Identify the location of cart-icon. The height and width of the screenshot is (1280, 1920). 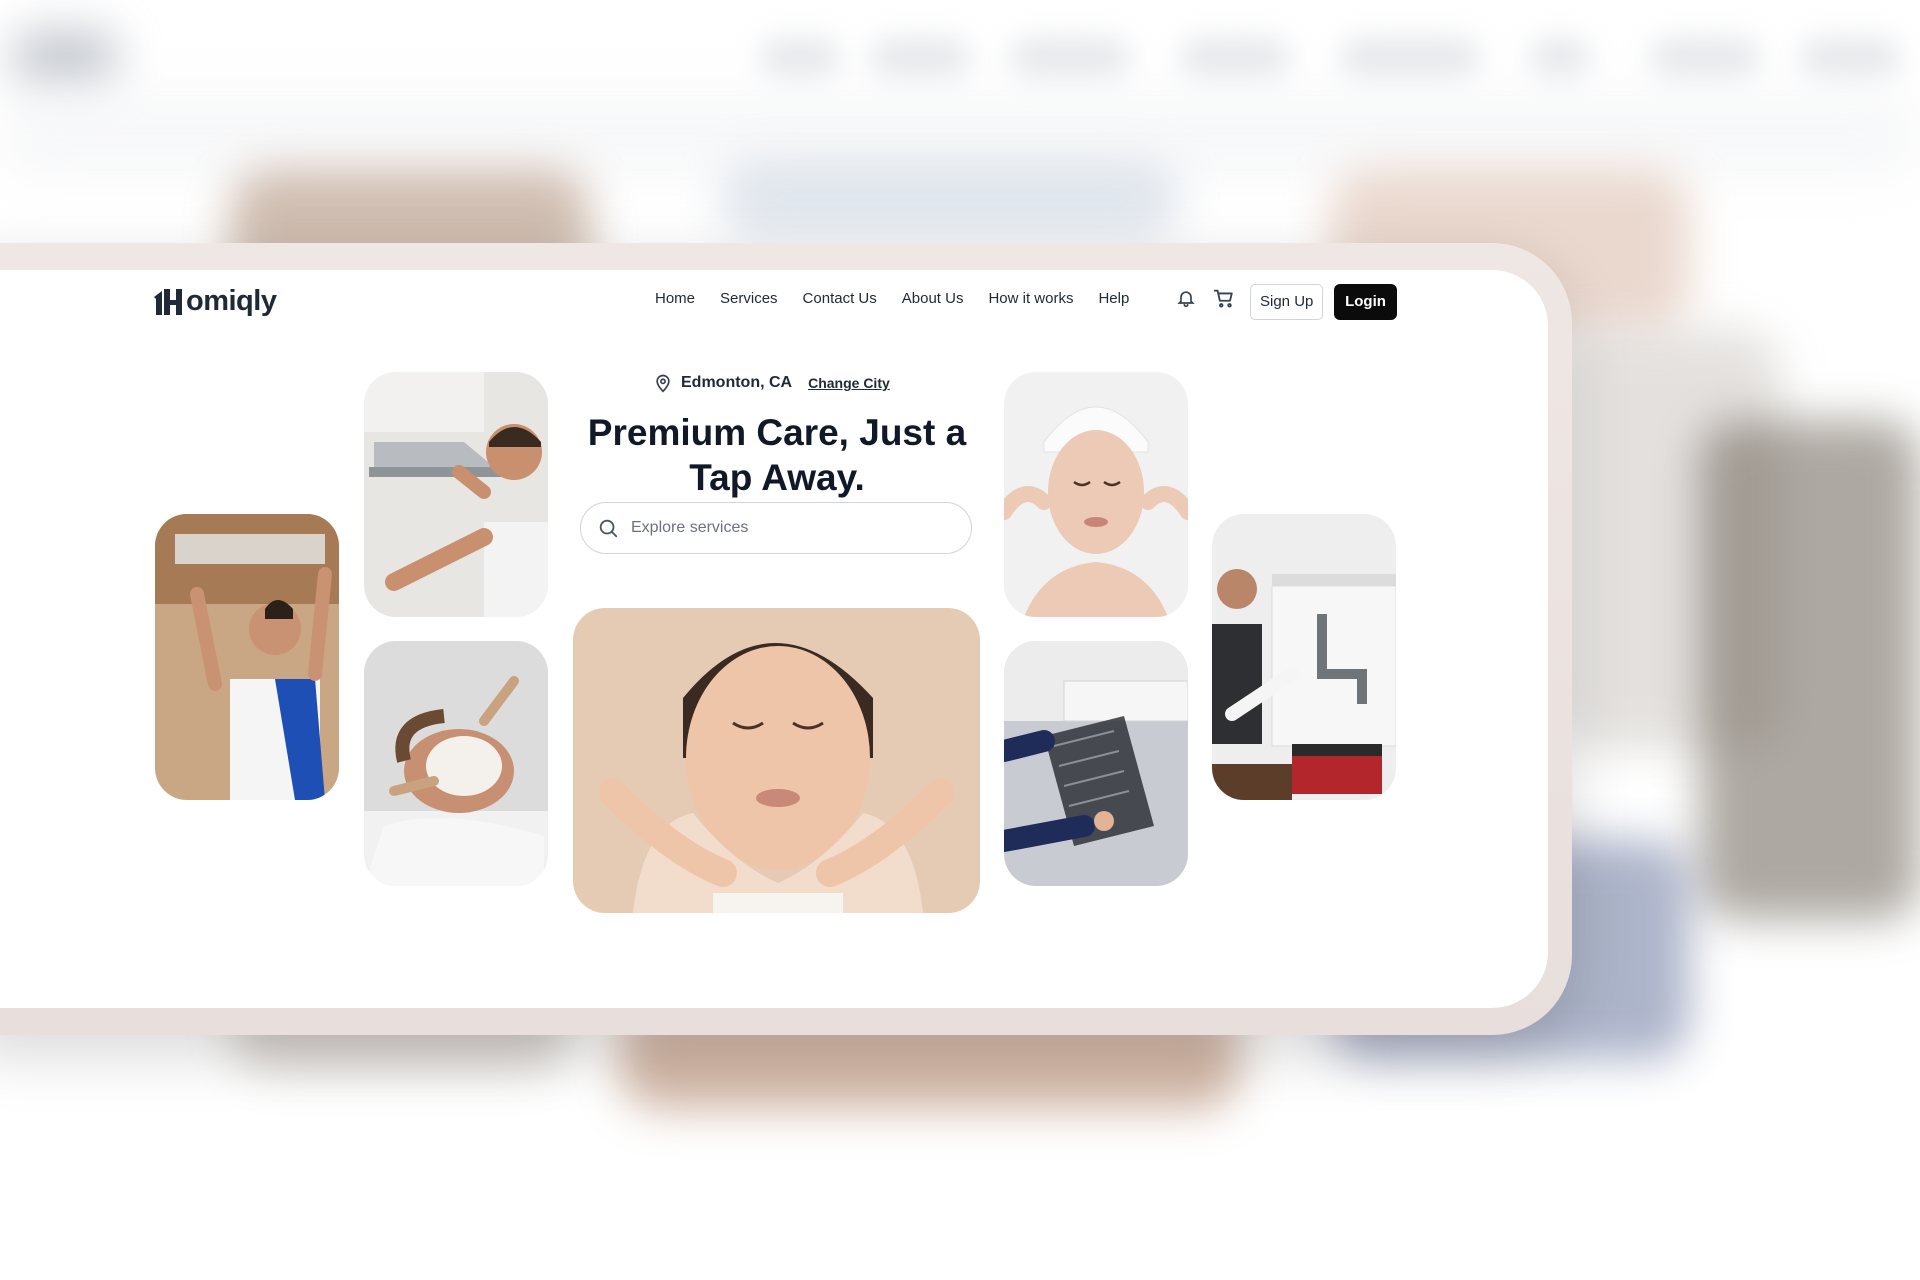
(1224, 298).